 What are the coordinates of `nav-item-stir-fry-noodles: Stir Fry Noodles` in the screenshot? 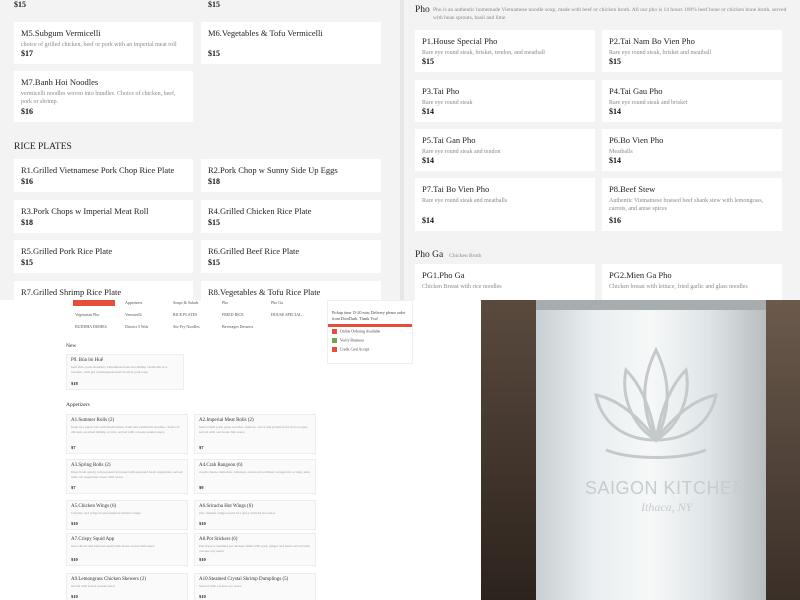 It's located at (186, 326).